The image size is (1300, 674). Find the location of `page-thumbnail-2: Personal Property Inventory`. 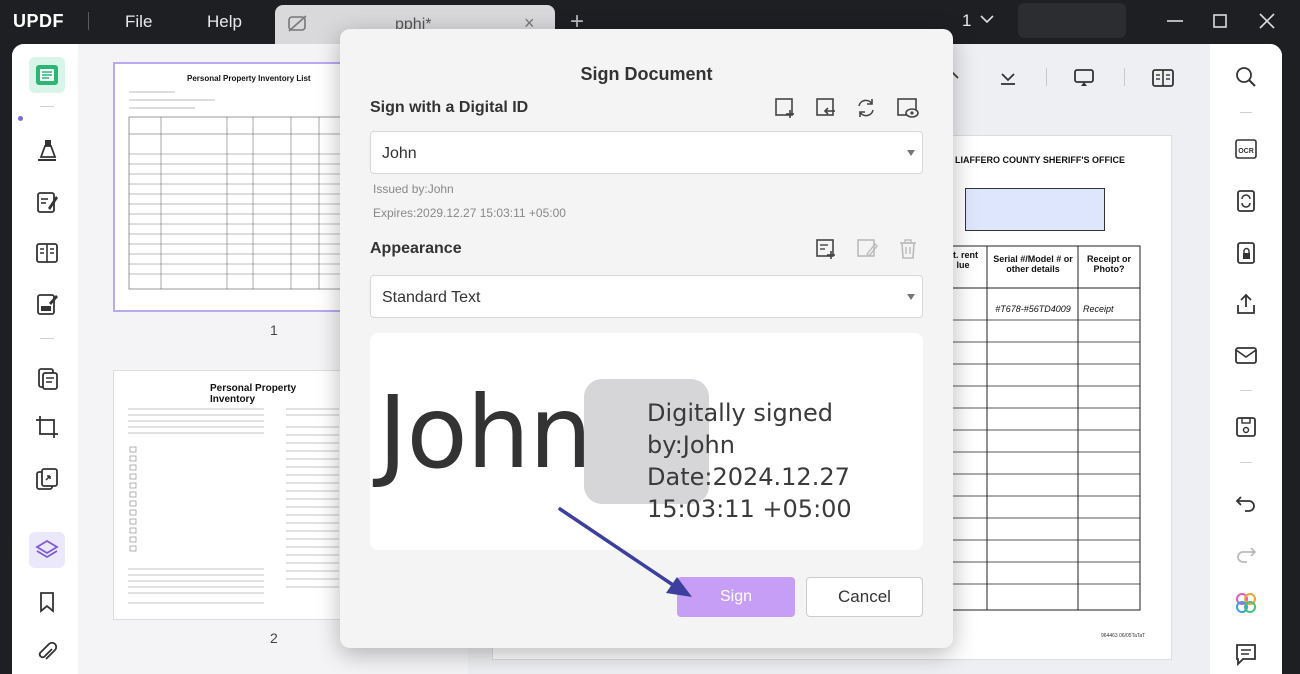

page-thumbnail-2: Personal Property Inventory is located at coordinates (228, 495).